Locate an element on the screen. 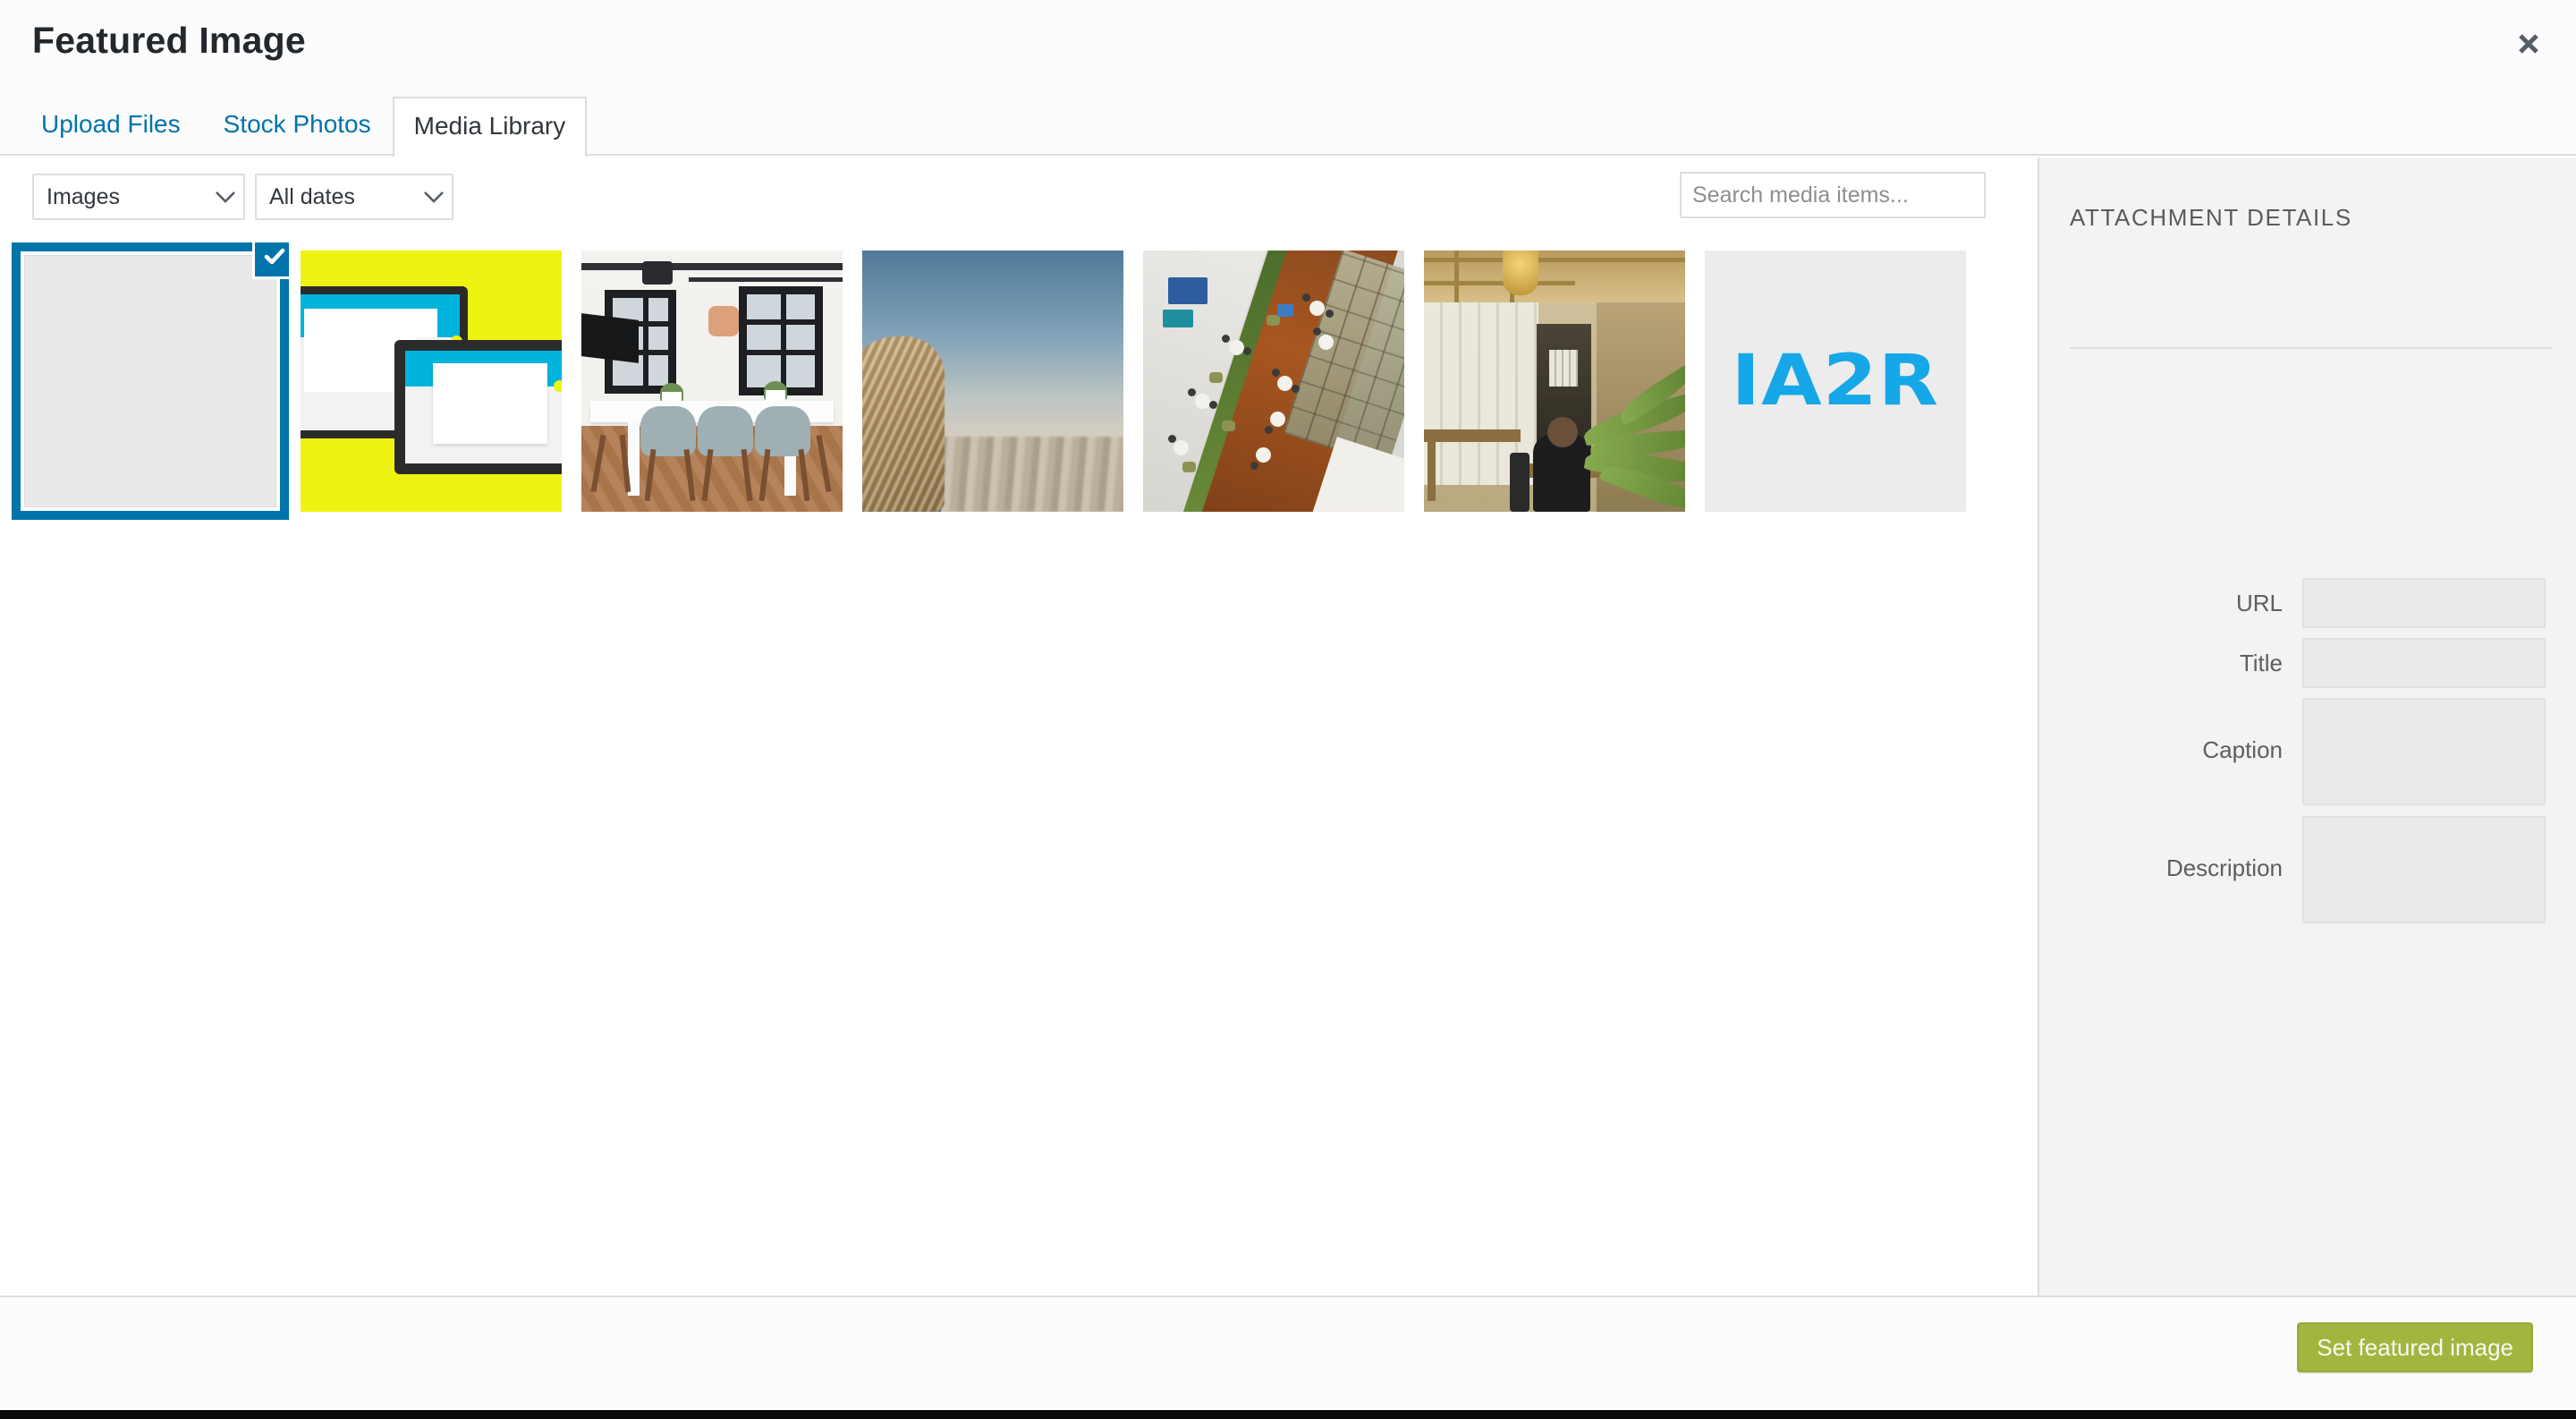 This screenshot has height=1419, width=2576. date-filter: All dates is located at coordinates (354, 197).